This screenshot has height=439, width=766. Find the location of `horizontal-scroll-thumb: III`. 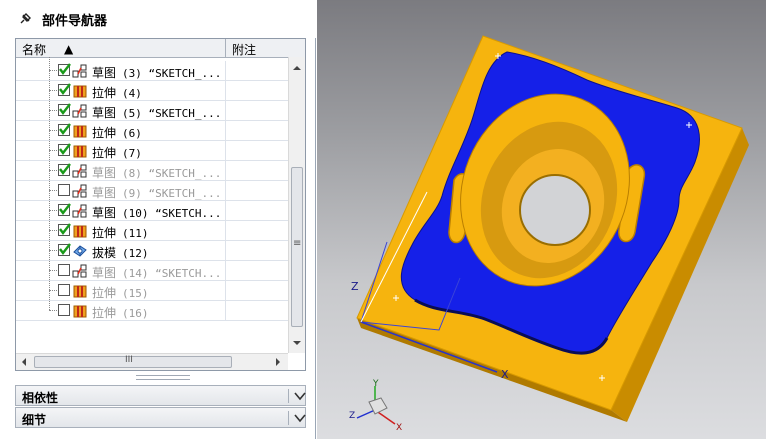

horizontal-scroll-thumb: III is located at coordinates (133, 361).